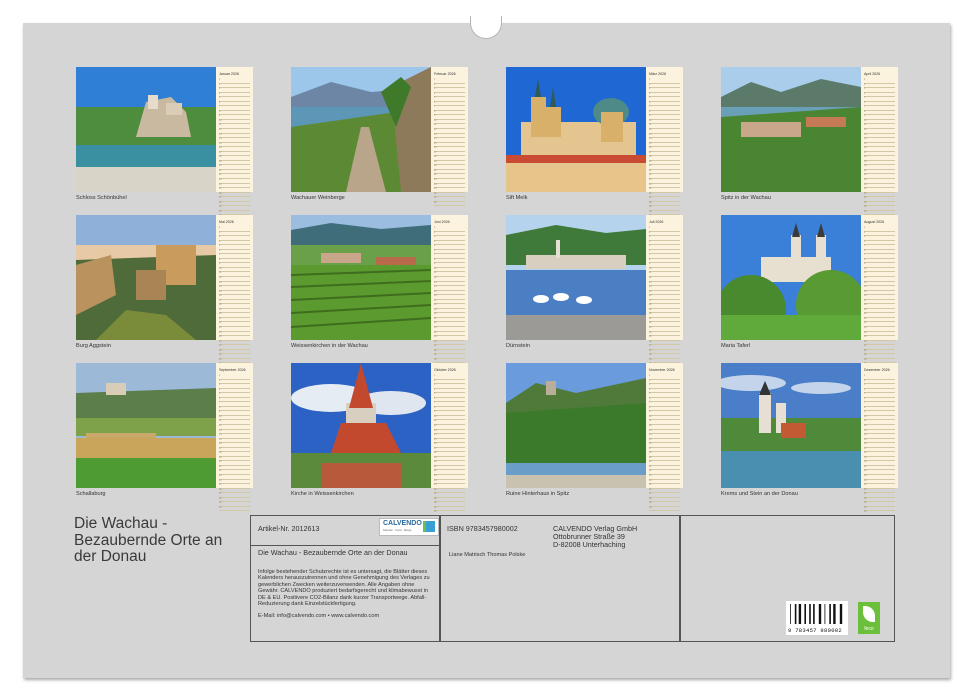 The image size is (971, 700). Describe the element at coordinates (322, 494) in the screenshot. I see `month-caption: Kirche in Weissenkirchen` at that location.